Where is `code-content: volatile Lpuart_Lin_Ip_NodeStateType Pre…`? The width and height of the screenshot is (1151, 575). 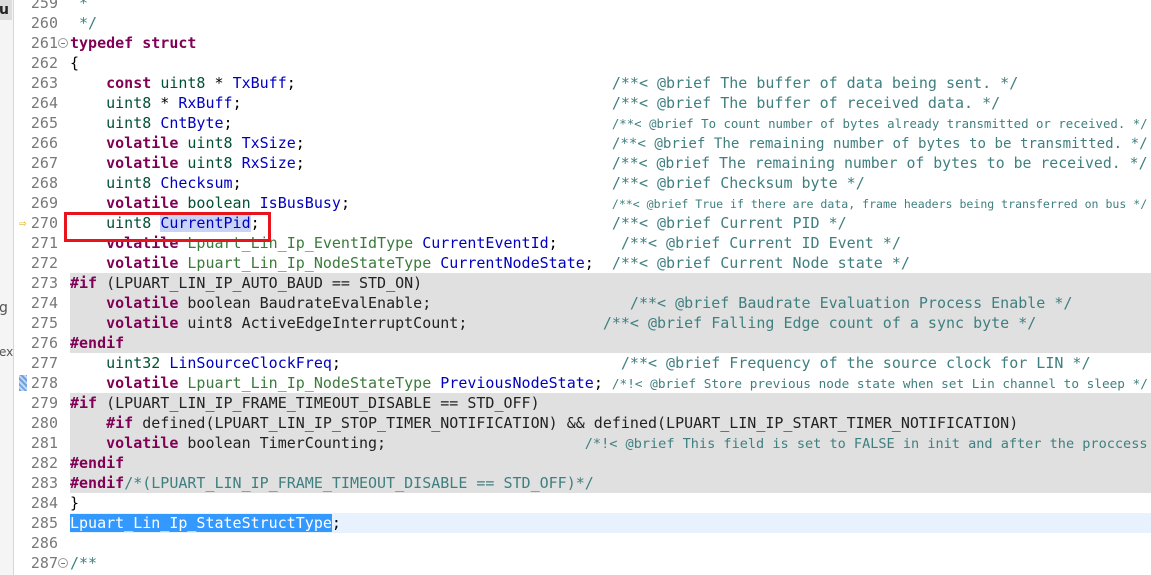 code-content: volatile Lpuart_Lin_Ip_NodeStateType Pre… is located at coordinates (610, 383).